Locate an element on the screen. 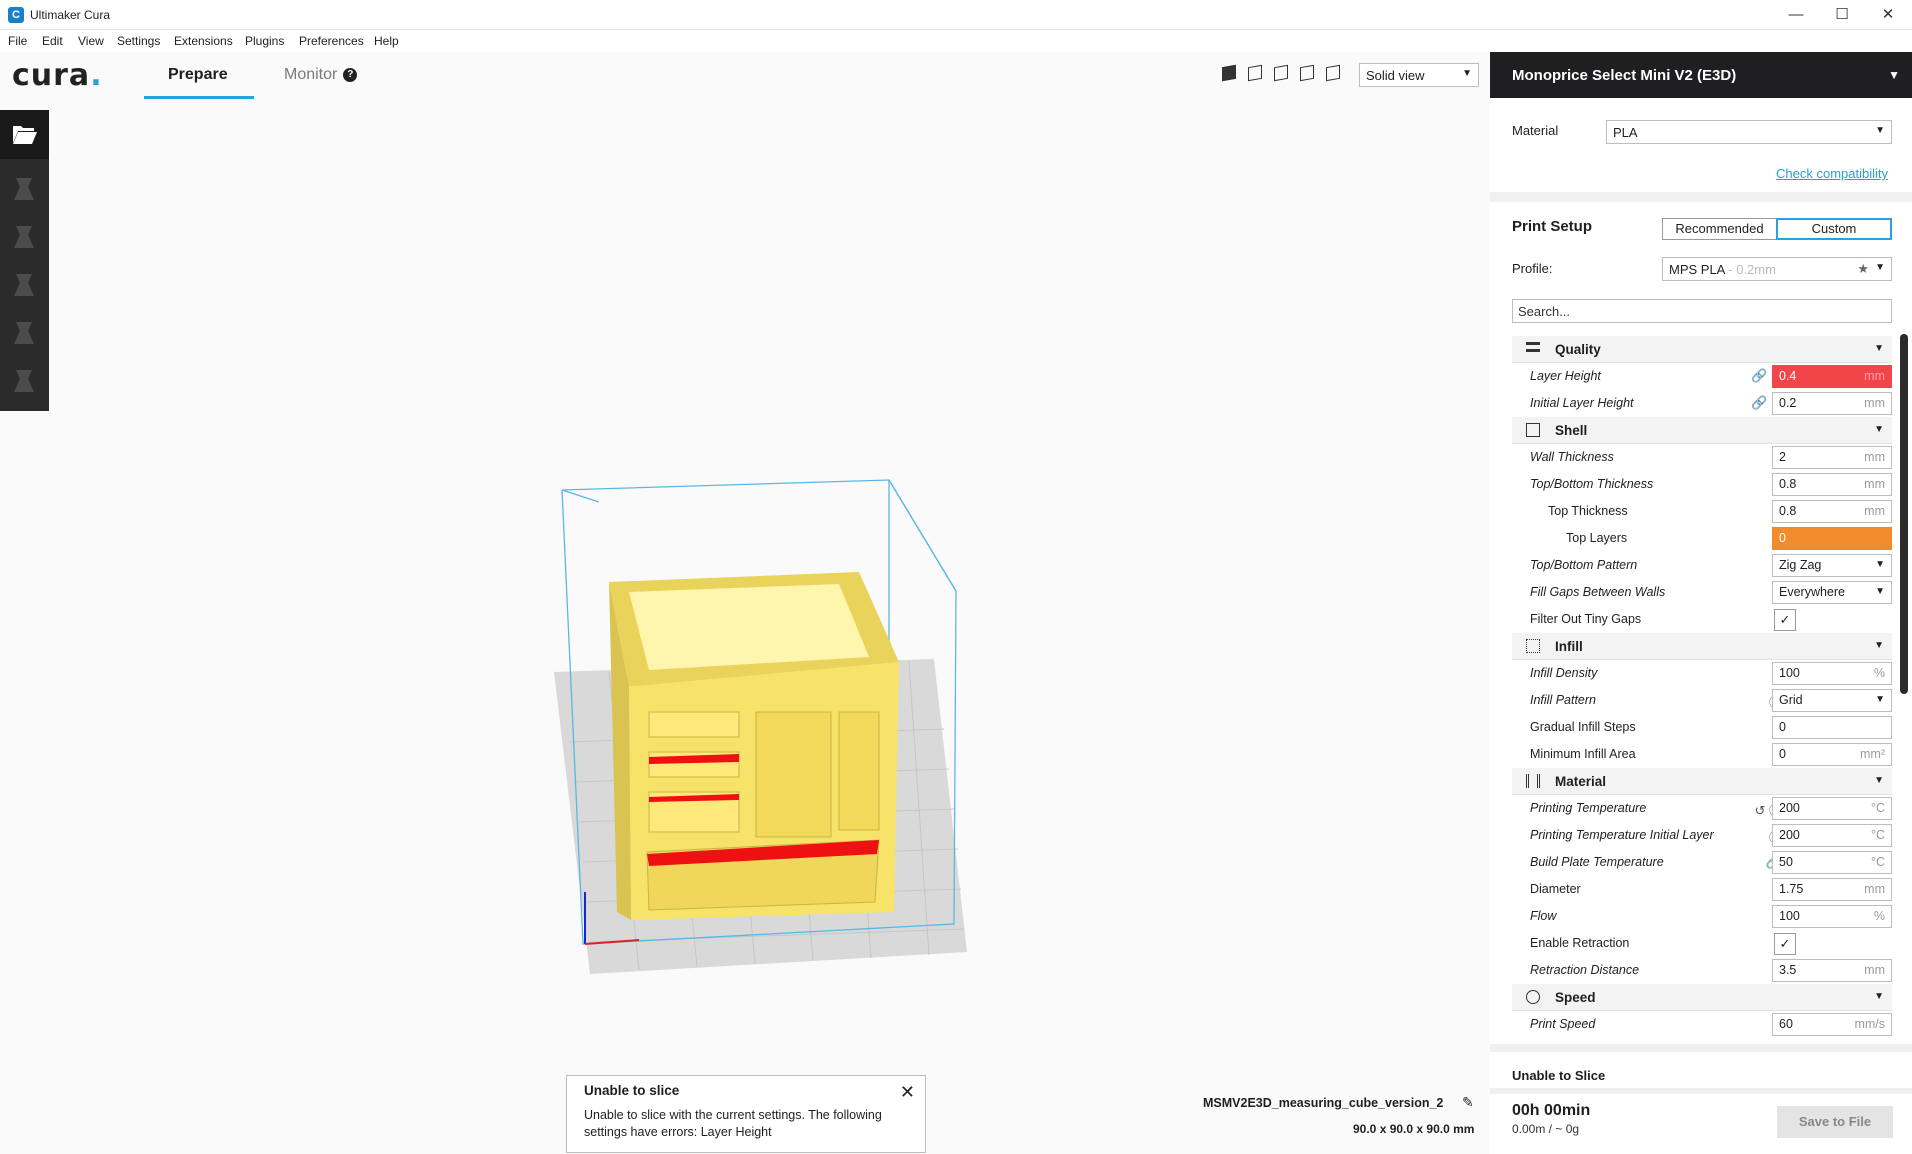 This screenshot has height=1154, width=1912. category-material: Material ▼ is located at coordinates (1702, 781).